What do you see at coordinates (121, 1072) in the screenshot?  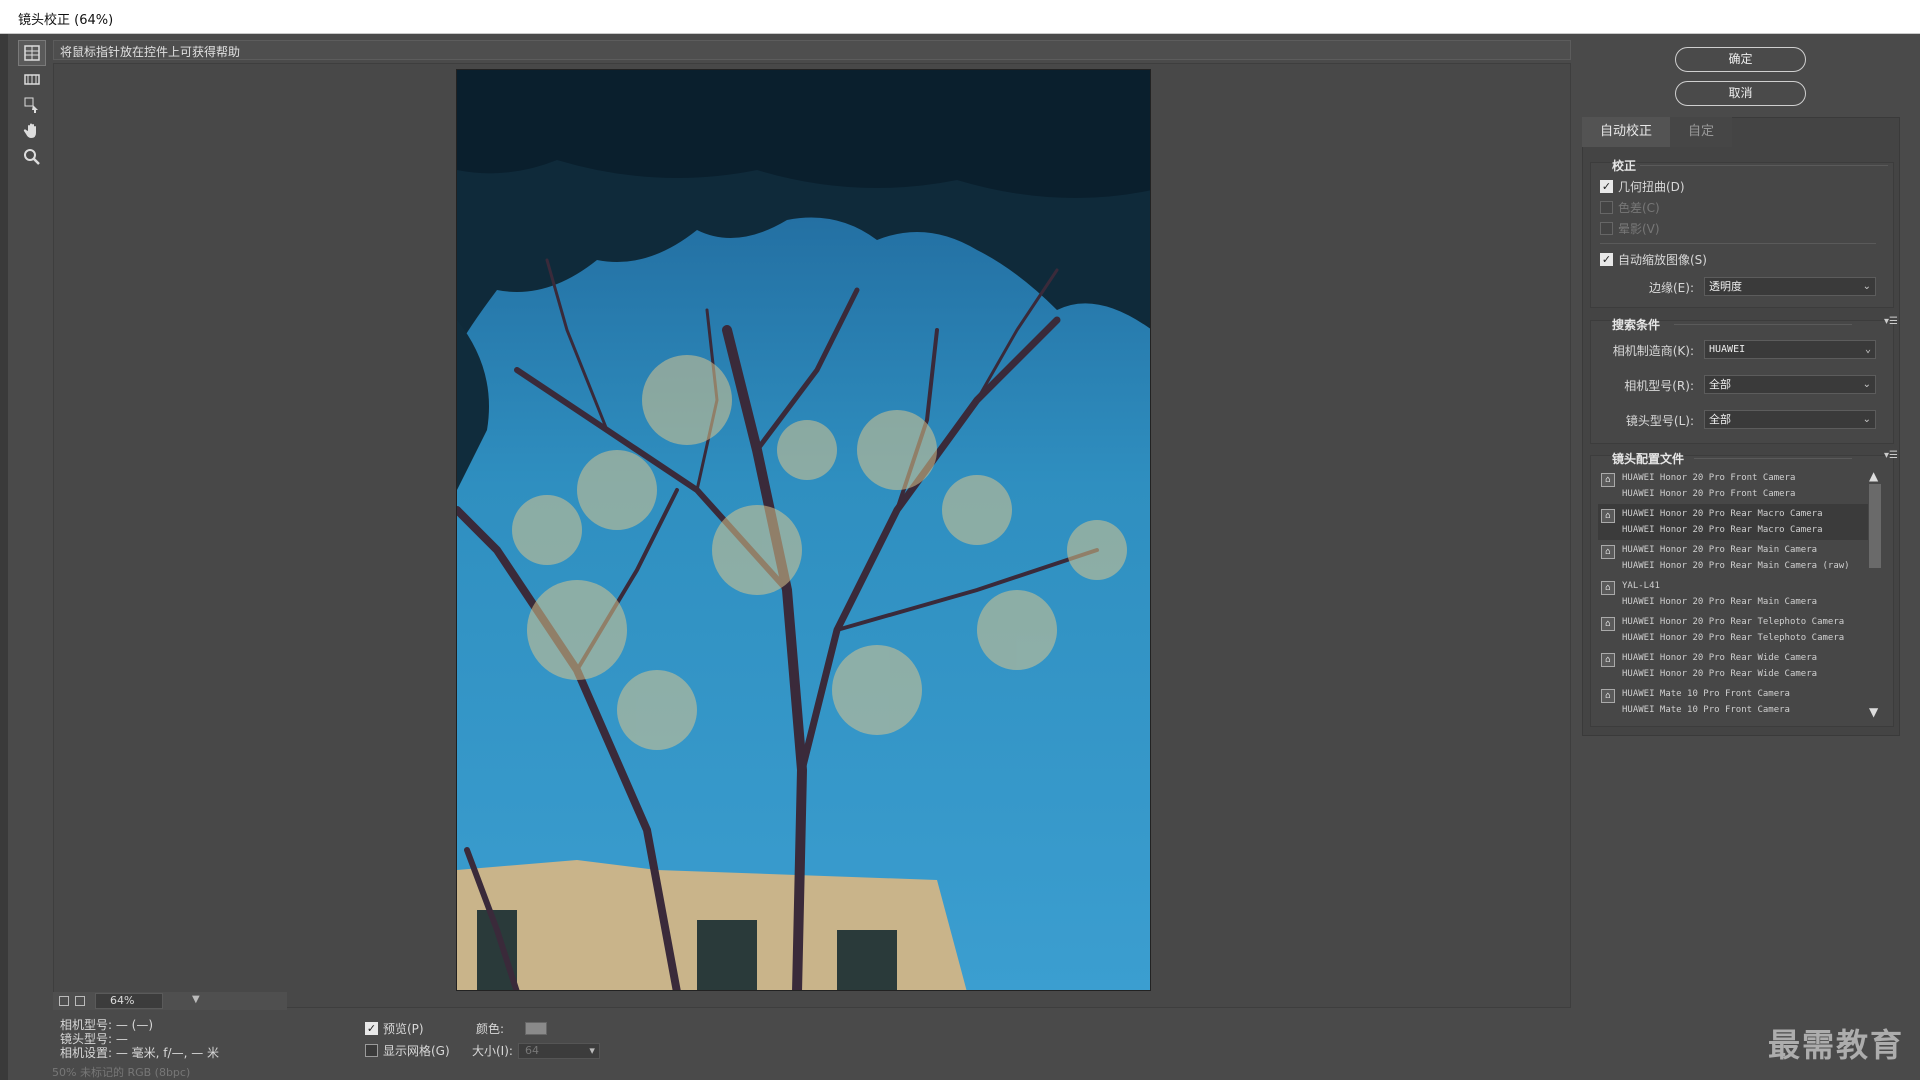 I see `status-text: 50% 未标记的 RGB (8bpc)` at bounding box center [121, 1072].